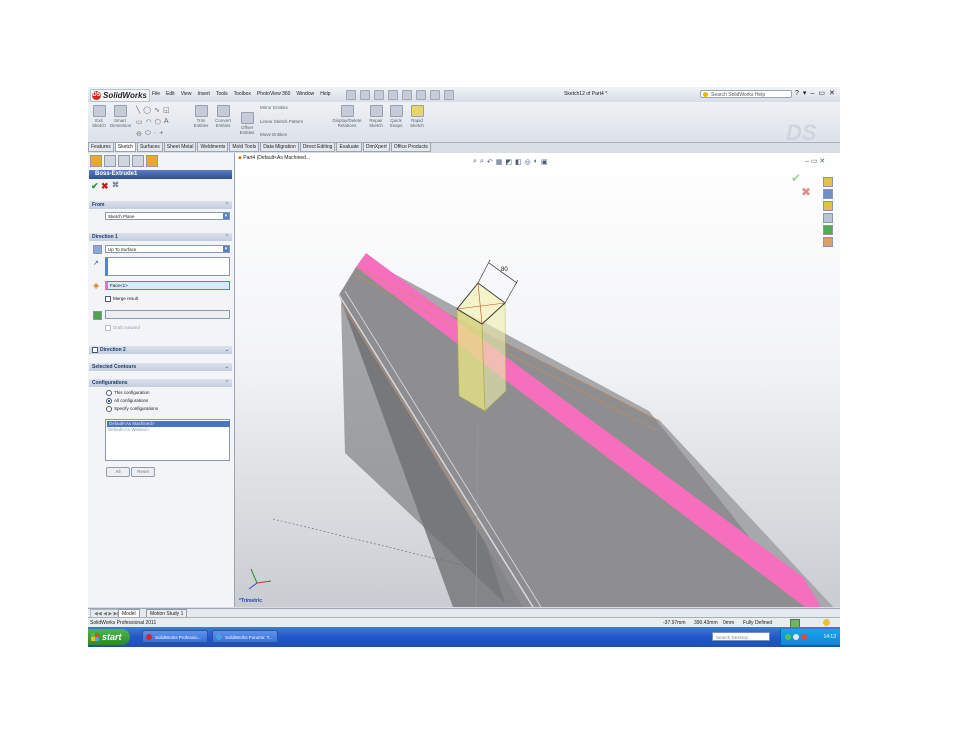 The image size is (960, 741). I want to click on tab-mold-tools: Mold Tools, so click(244, 147).